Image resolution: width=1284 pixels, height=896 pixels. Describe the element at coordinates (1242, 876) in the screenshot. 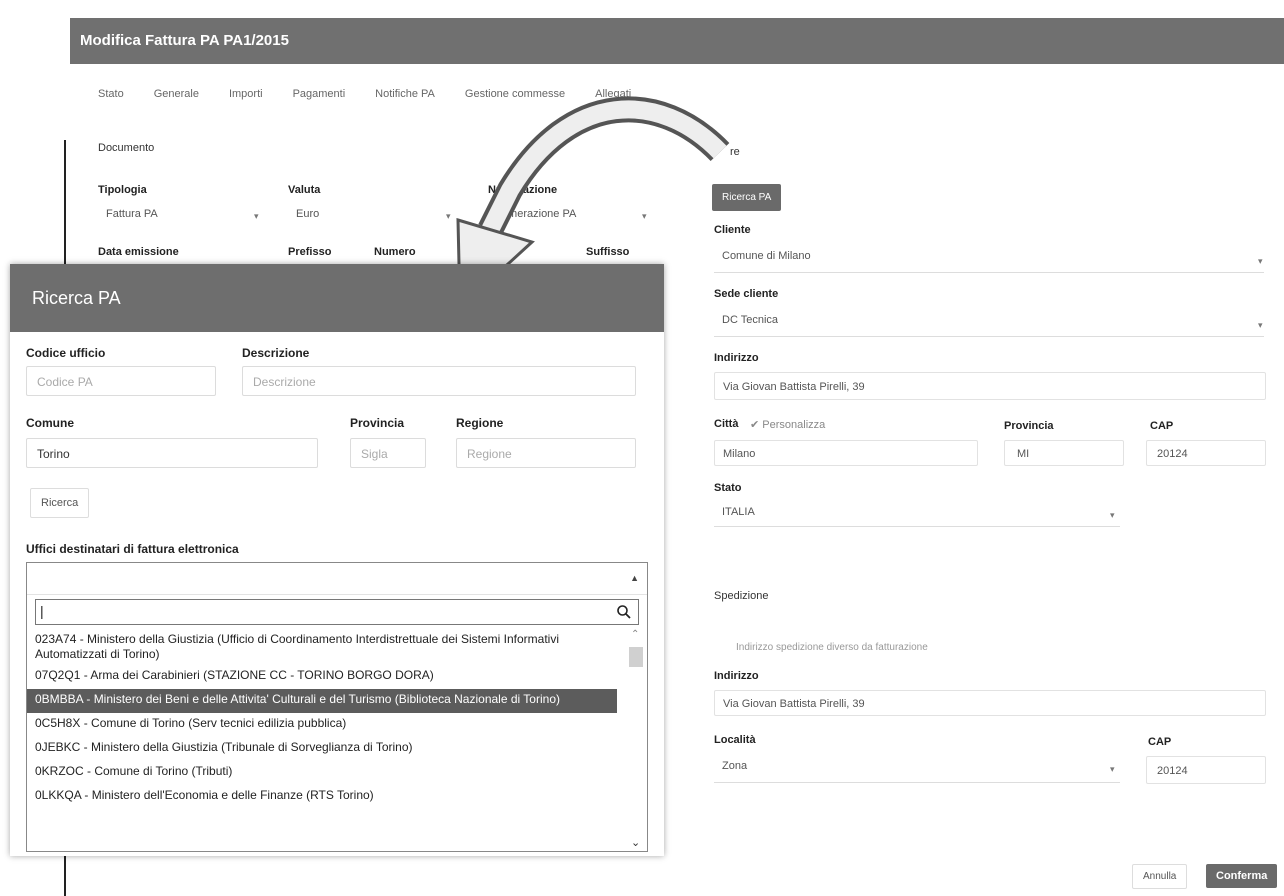

I see `conferma-button: Conferma` at that location.